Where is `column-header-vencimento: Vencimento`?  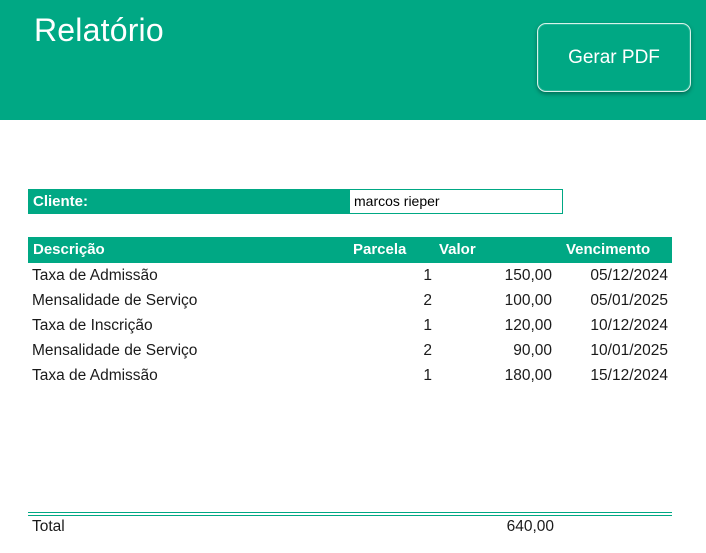 column-header-vencimento: Vencimento is located at coordinates (608, 249).